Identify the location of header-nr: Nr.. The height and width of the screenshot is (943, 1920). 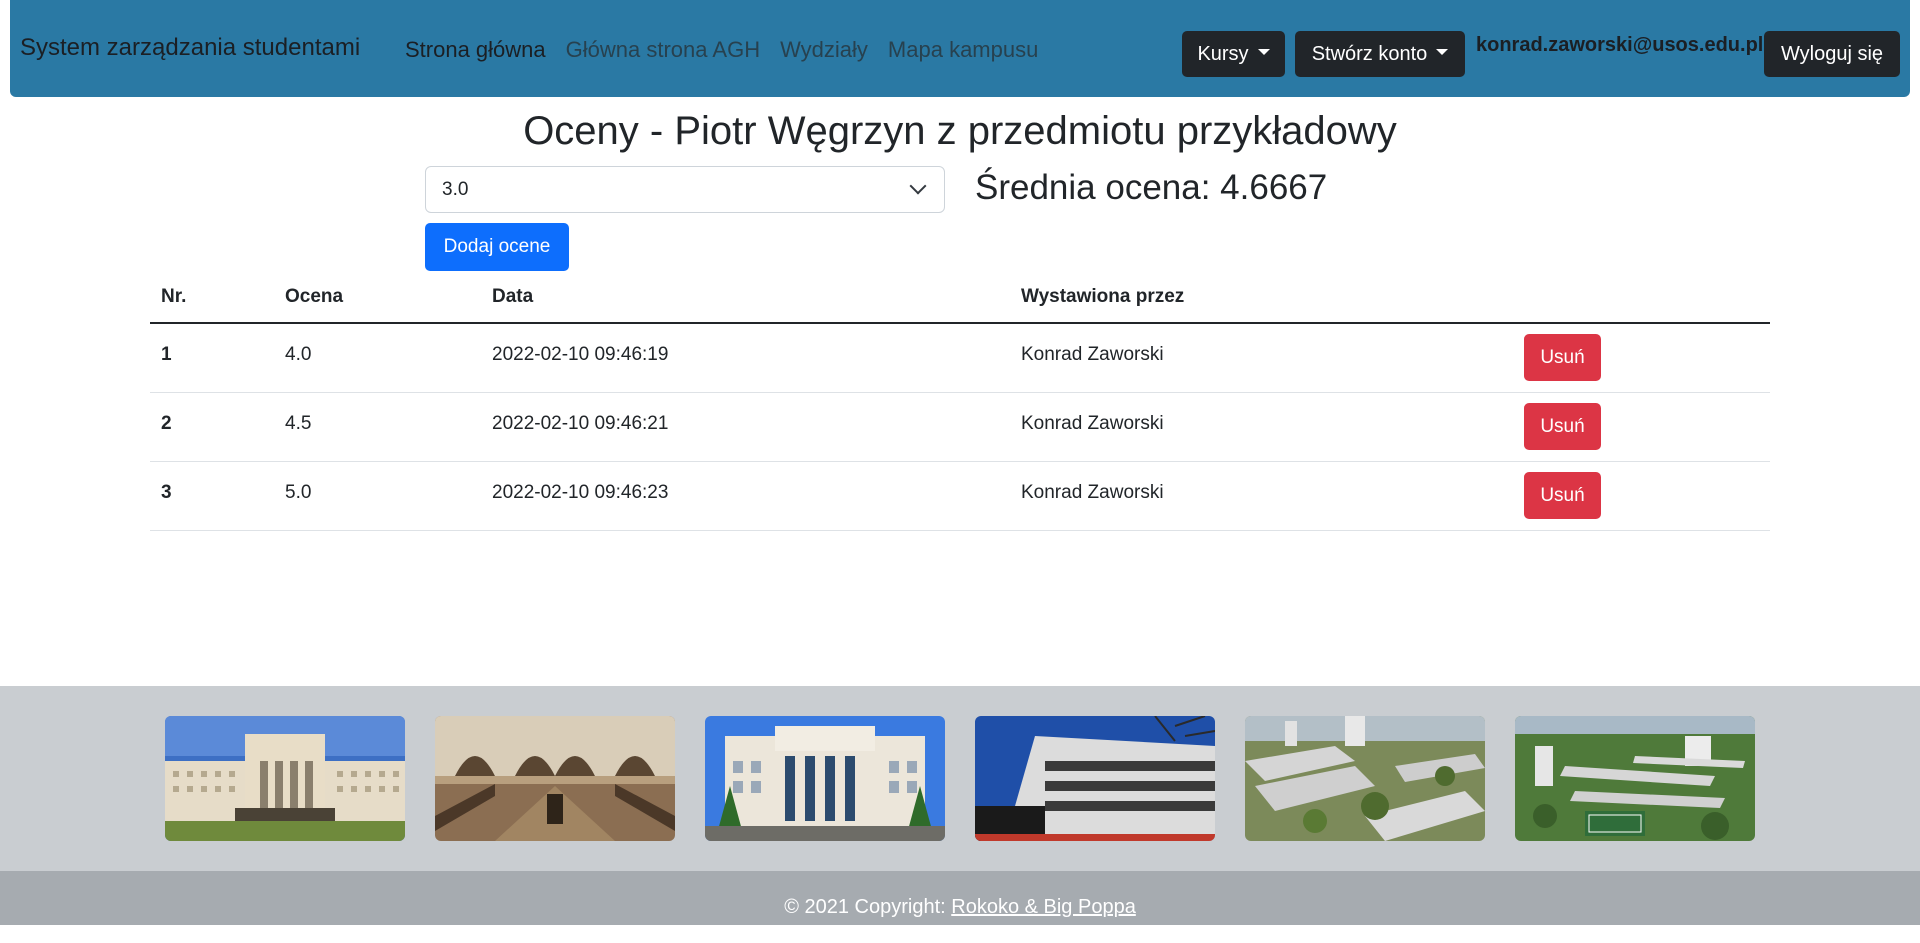
(174, 296).